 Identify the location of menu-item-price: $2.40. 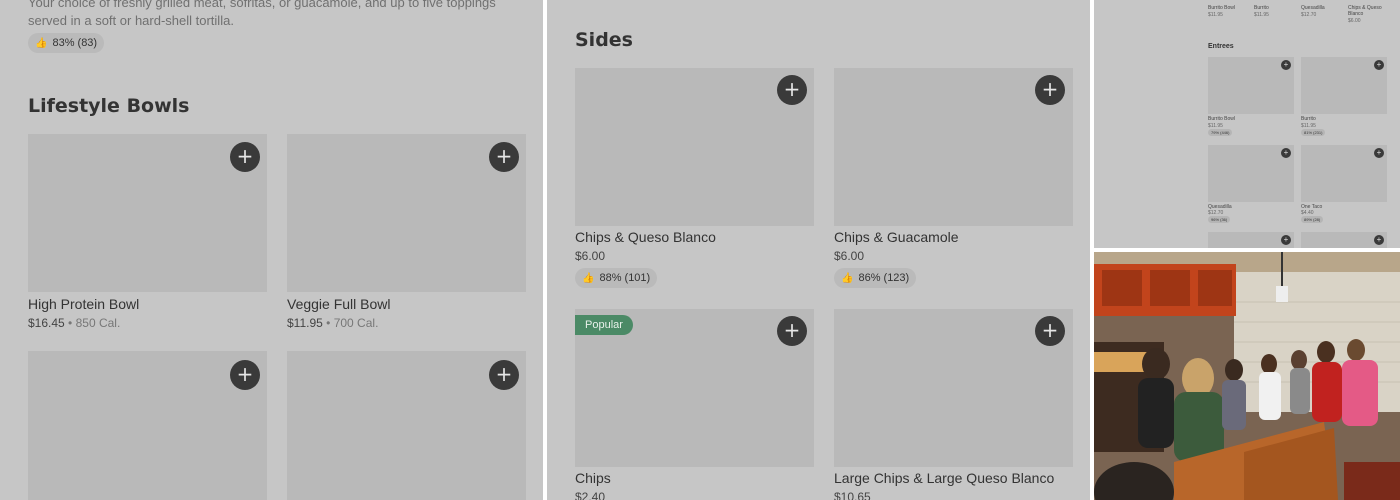
(590, 495).